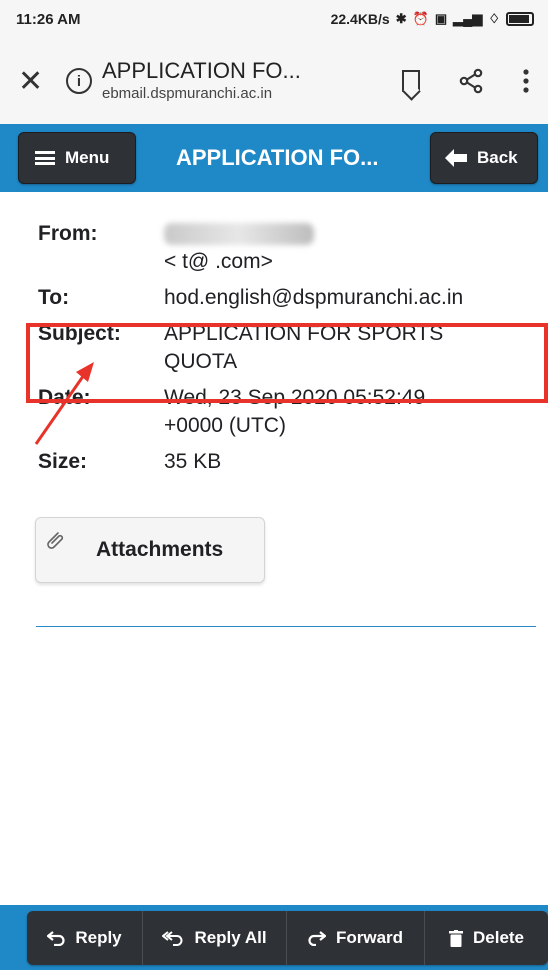 This screenshot has width=548, height=970. I want to click on reply-all-button: Reply All, so click(215, 938).